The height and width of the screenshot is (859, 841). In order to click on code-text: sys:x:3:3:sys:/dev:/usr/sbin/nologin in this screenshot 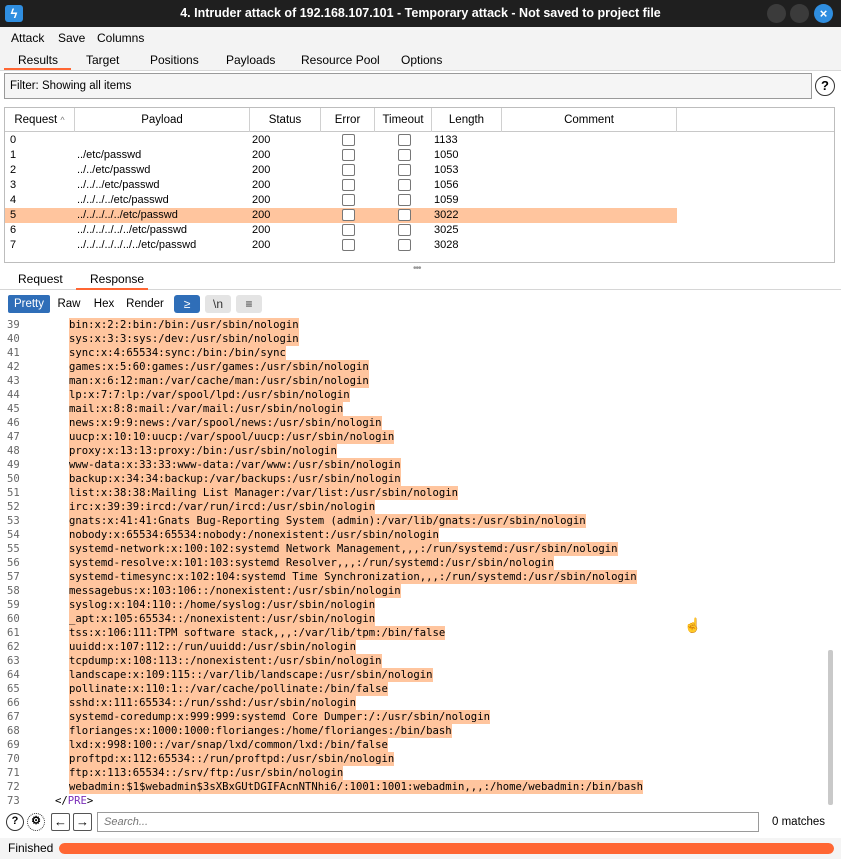, I will do `click(184, 339)`.